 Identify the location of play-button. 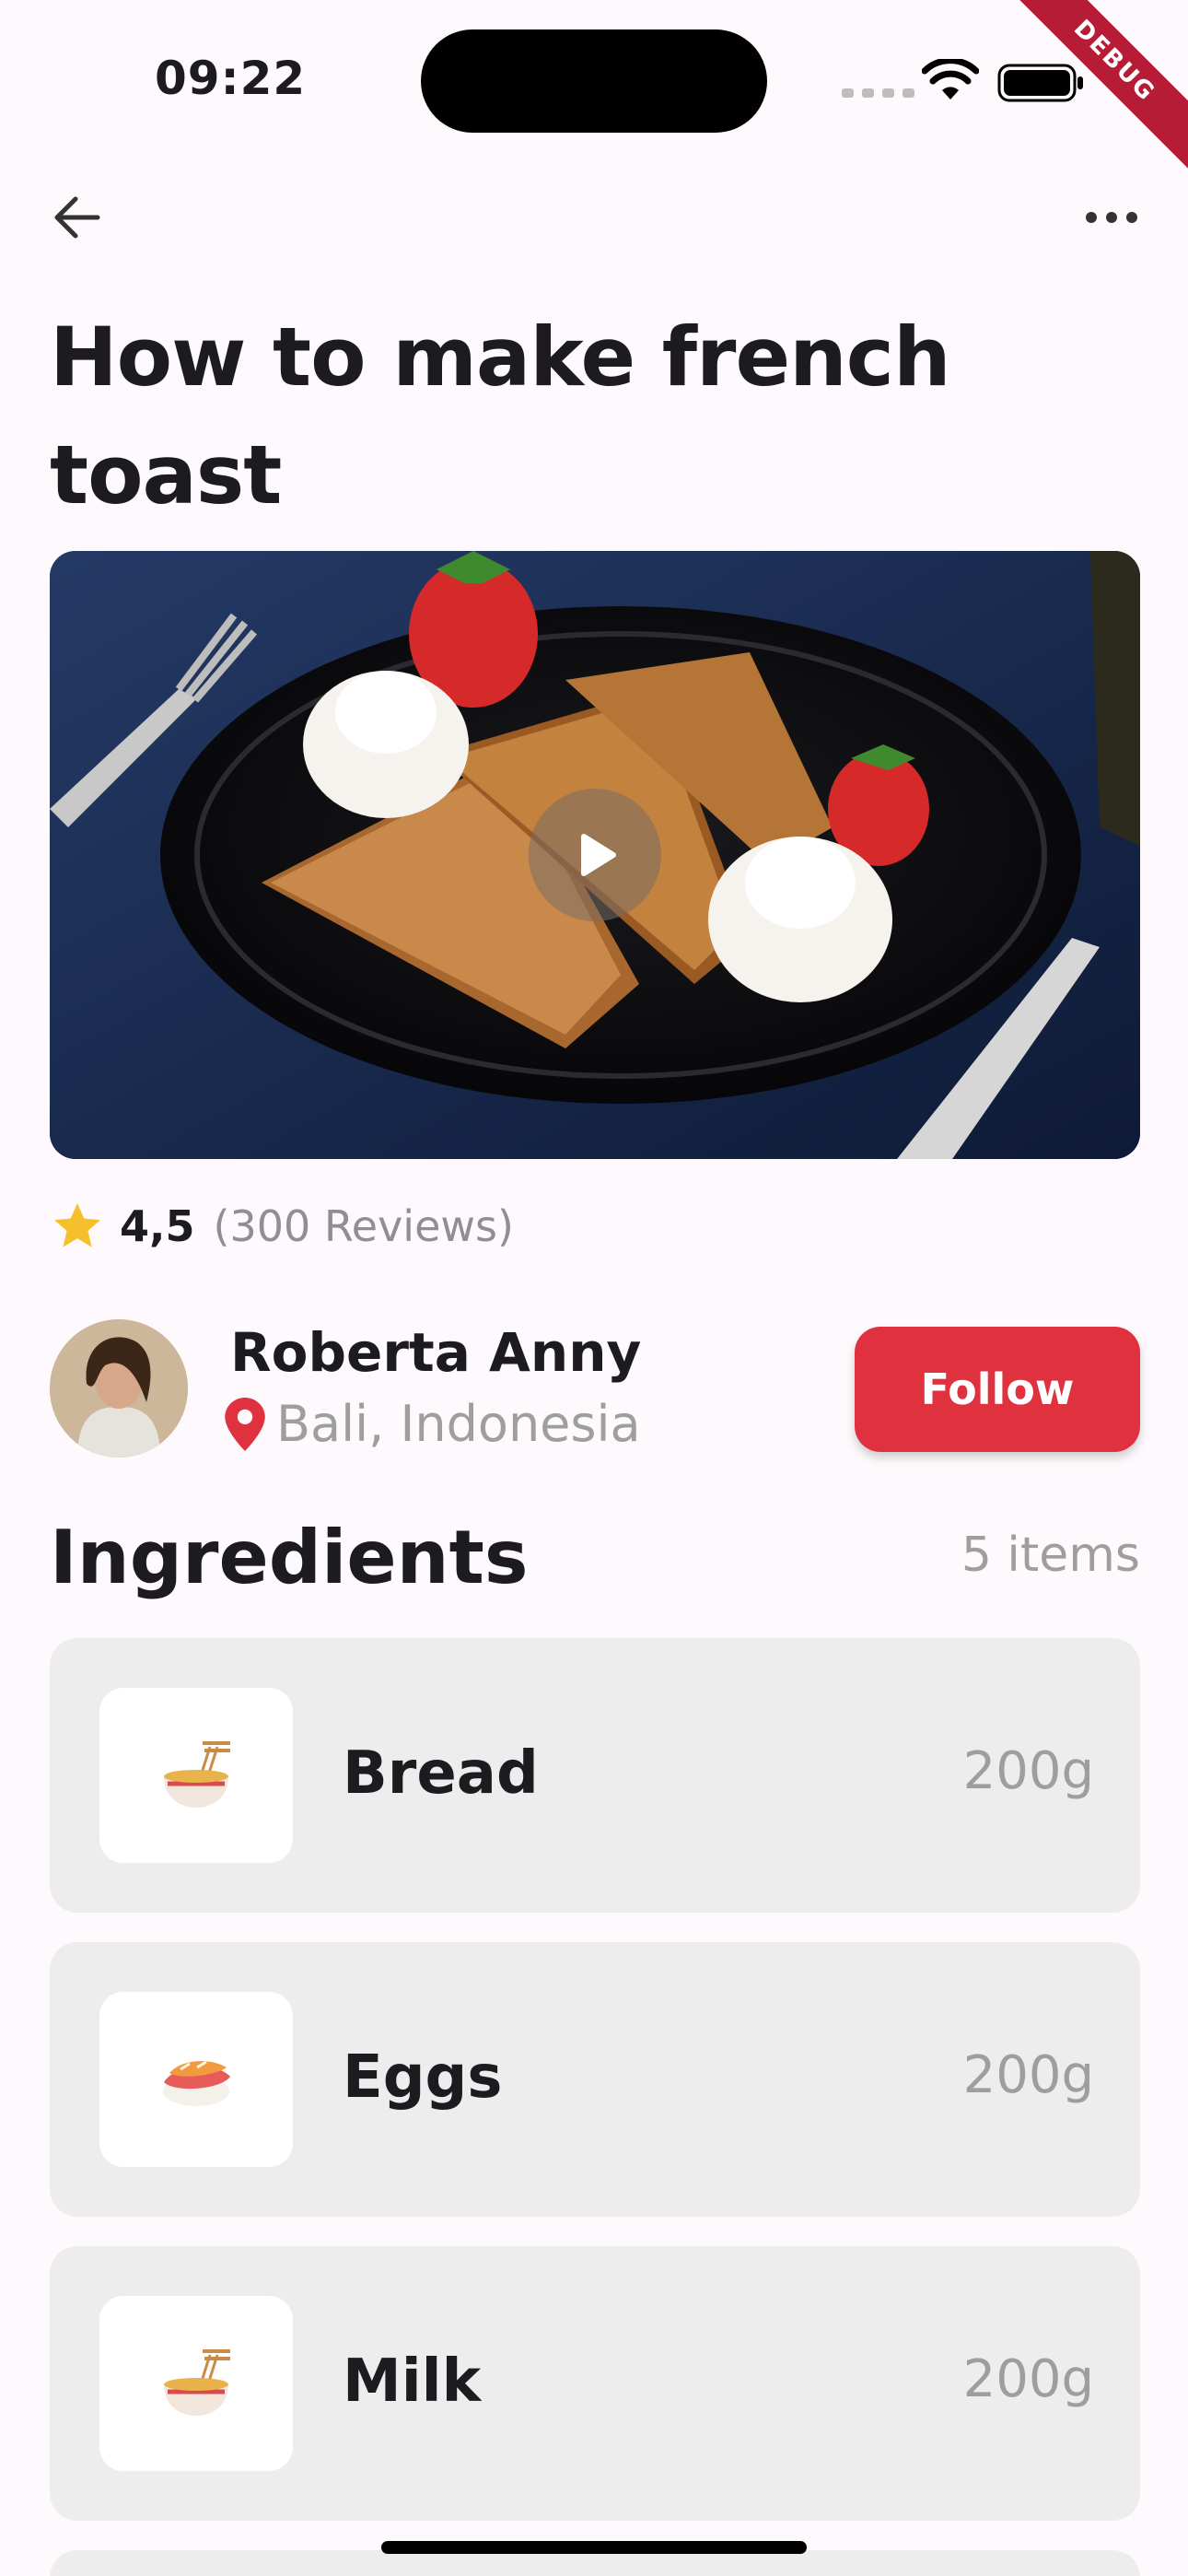
(595, 855).